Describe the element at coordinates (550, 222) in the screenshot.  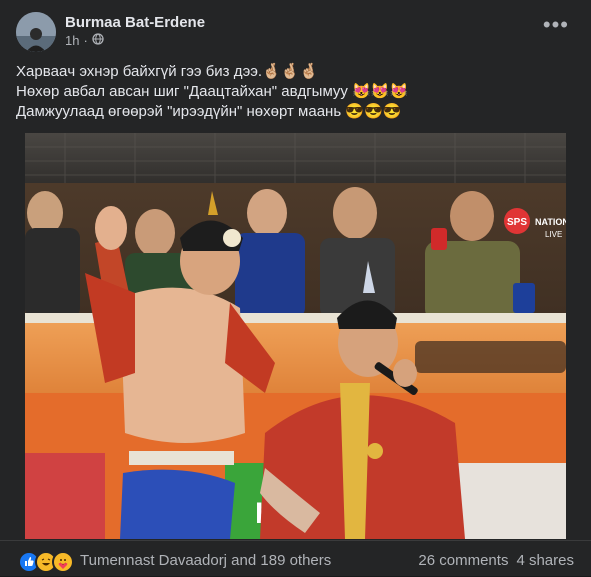
I see `broadcast-sub: NATION` at that location.